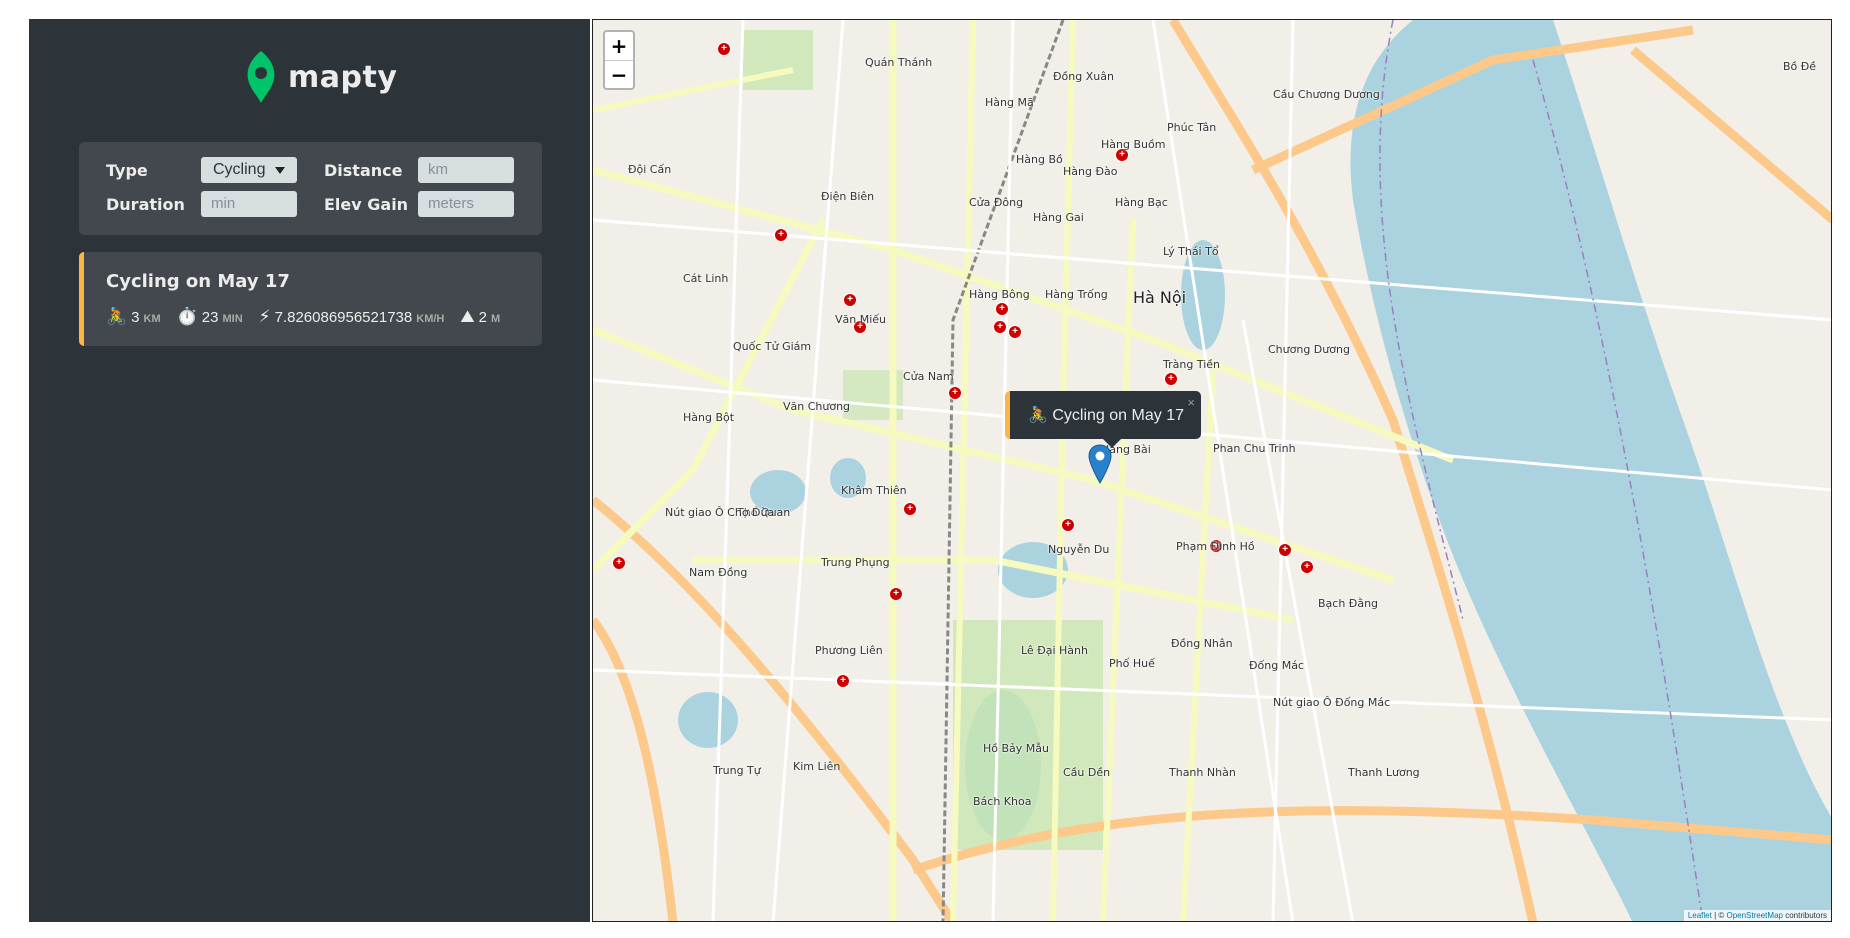 This screenshot has height=938, width=1850. Describe the element at coordinates (1326, 94) in the screenshot. I see `map-label: Cầu Chương Dương` at that location.